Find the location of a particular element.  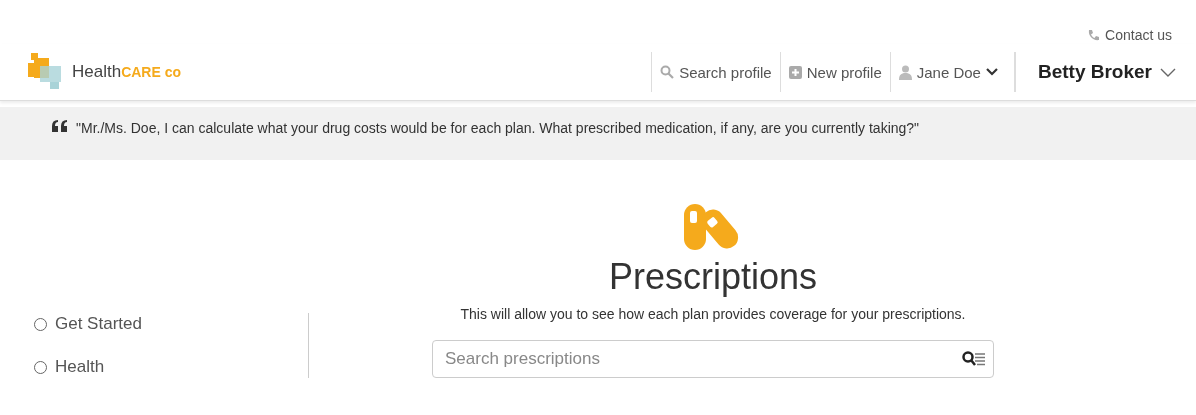

quote-icon is located at coordinates (60, 126).